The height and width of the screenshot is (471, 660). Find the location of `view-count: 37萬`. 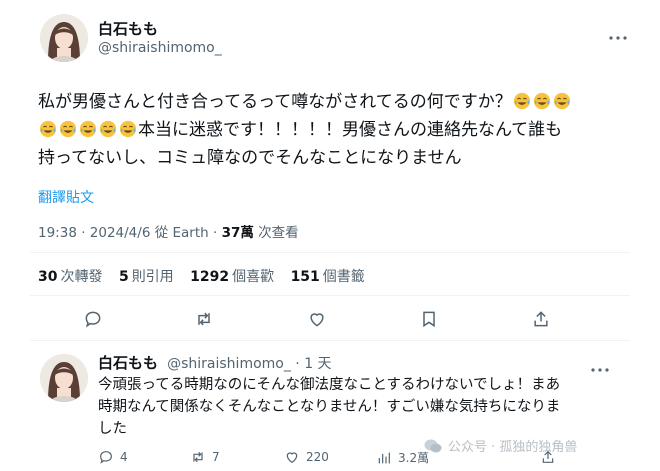

view-count: 37萬 is located at coordinates (237, 233).